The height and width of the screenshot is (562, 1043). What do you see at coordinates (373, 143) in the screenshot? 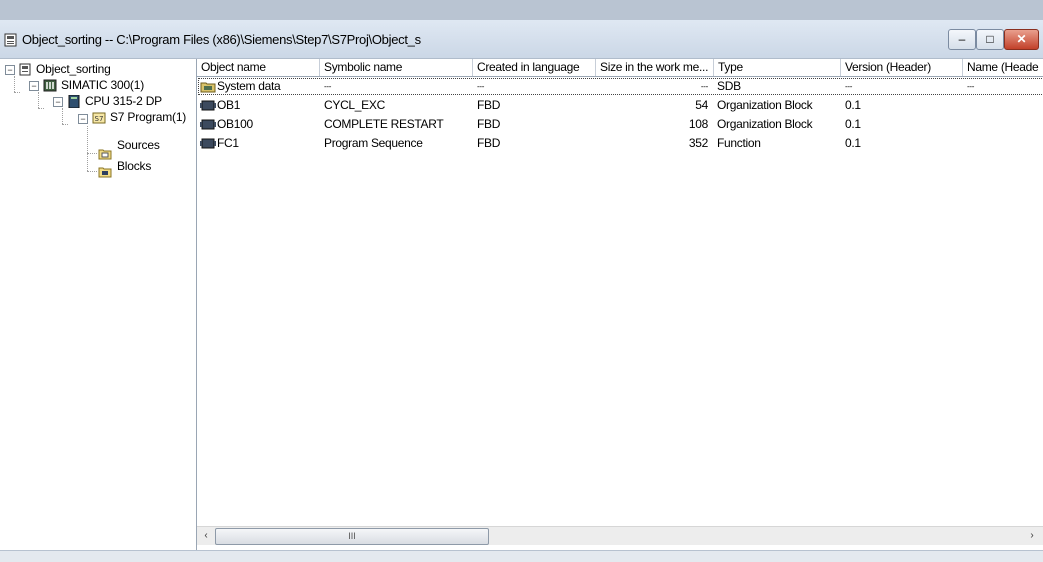
I see `symbolic-name: Program Sequence` at bounding box center [373, 143].